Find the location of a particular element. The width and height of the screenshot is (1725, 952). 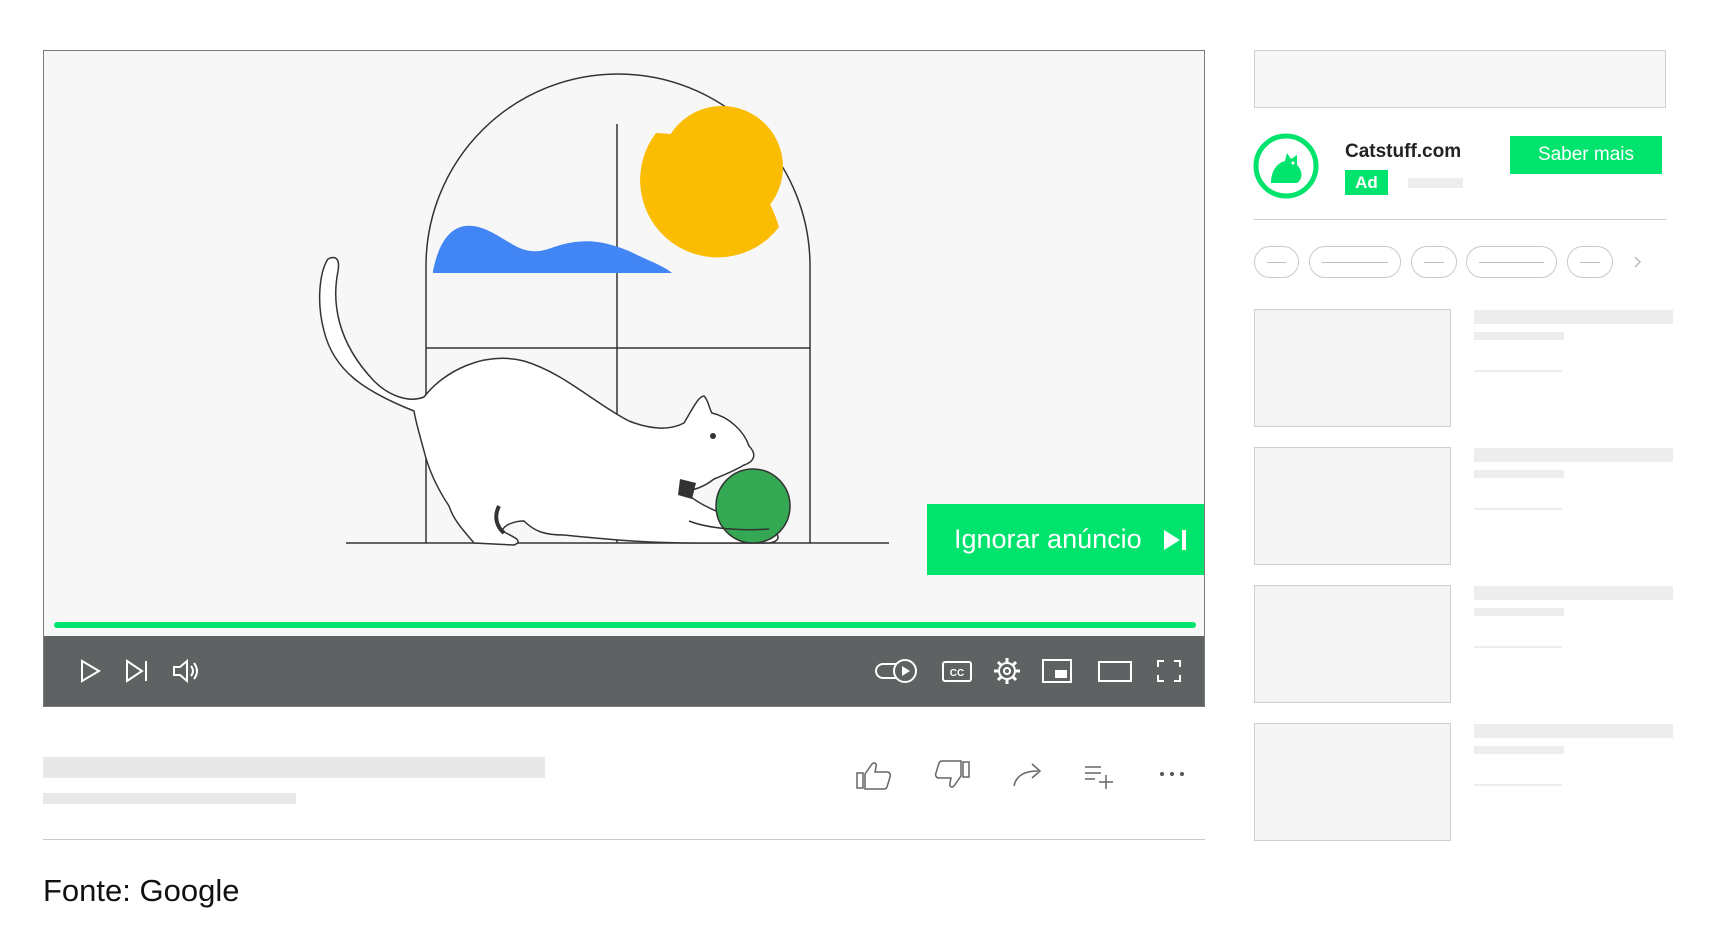

gear-icon is located at coordinates (1007, 671).